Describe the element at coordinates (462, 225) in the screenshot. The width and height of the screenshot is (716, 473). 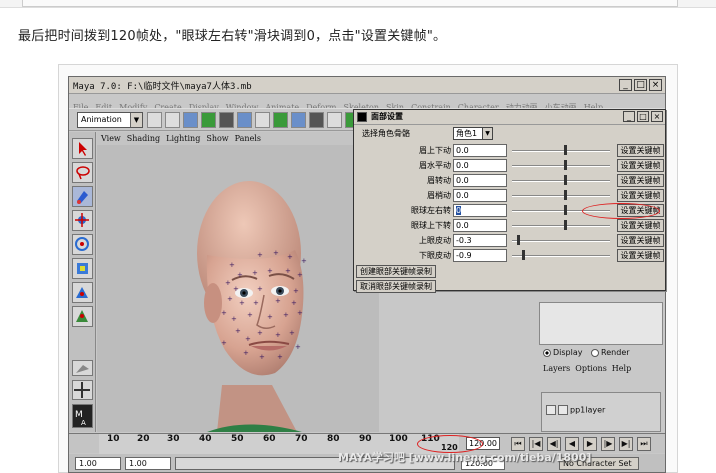
I see `param-value: 0.0` at that location.